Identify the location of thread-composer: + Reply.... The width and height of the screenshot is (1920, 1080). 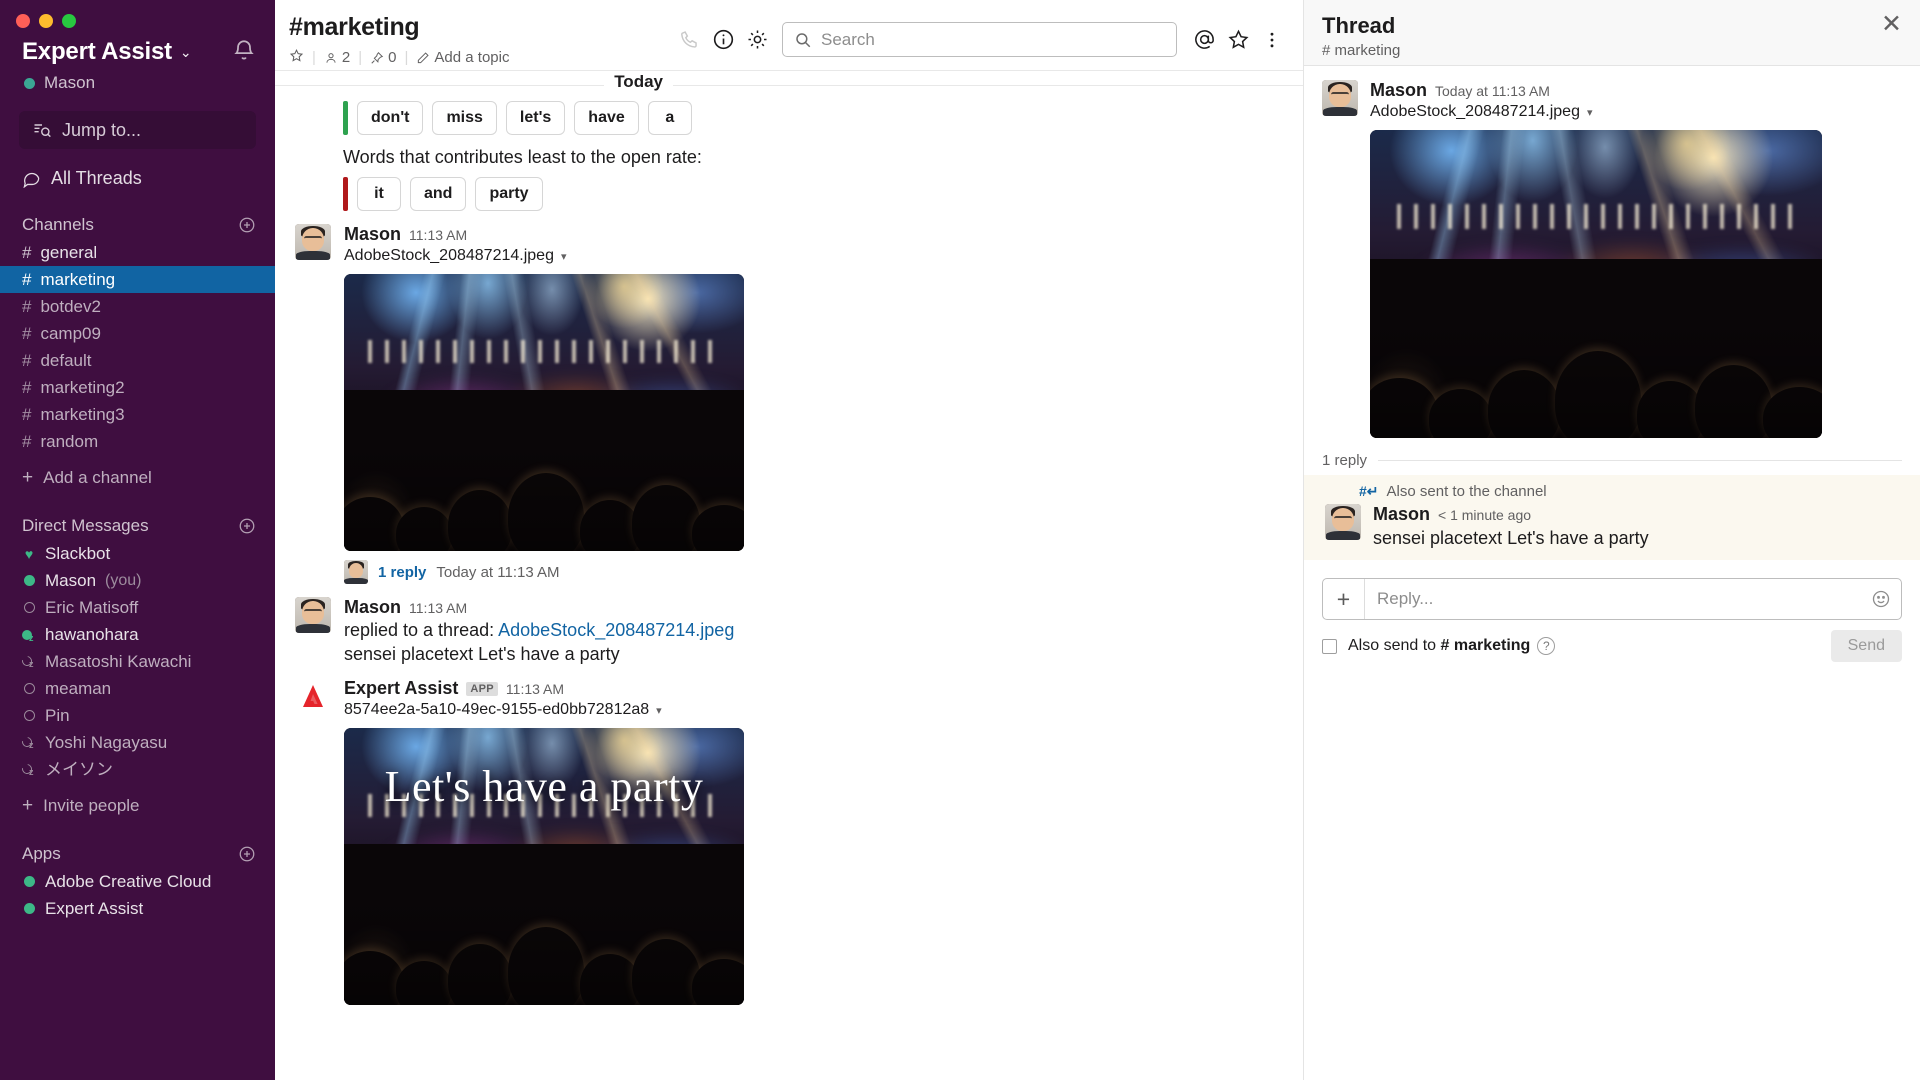
(1612, 599).